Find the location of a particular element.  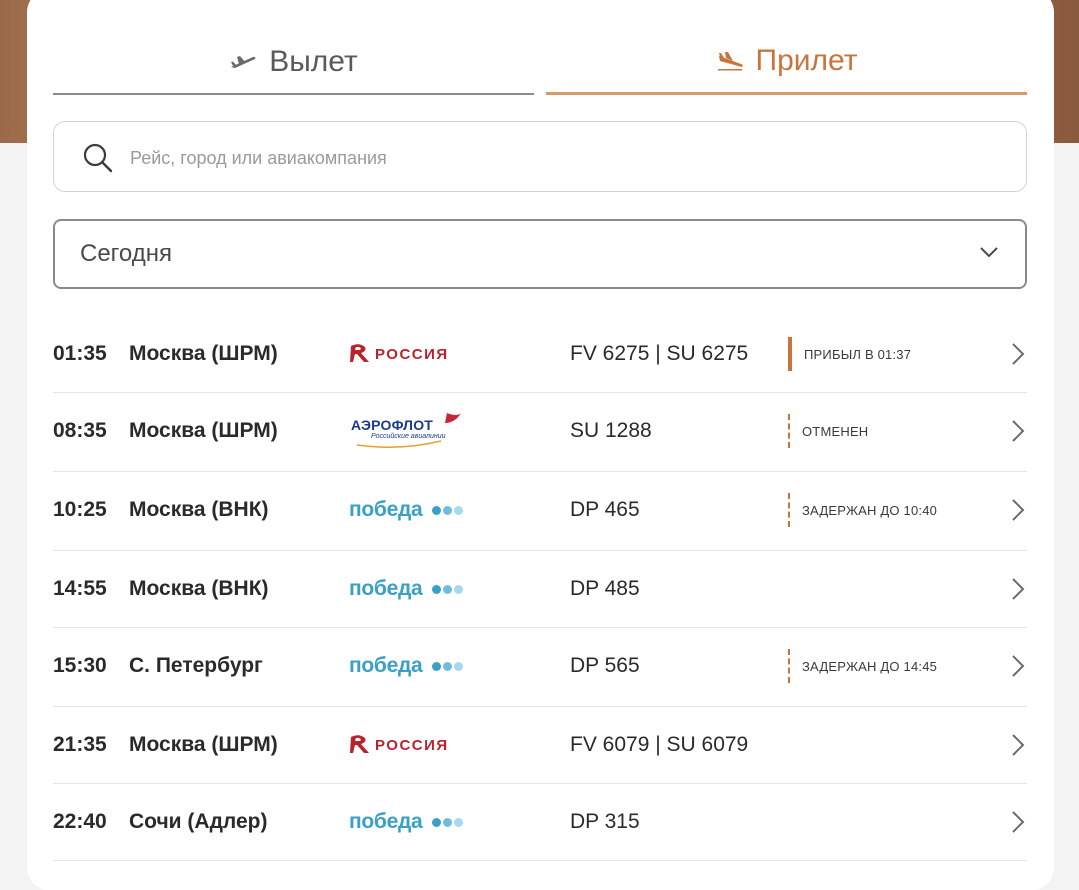

status-text: ПРИБЫЛ В 01:37 is located at coordinates (858, 354).